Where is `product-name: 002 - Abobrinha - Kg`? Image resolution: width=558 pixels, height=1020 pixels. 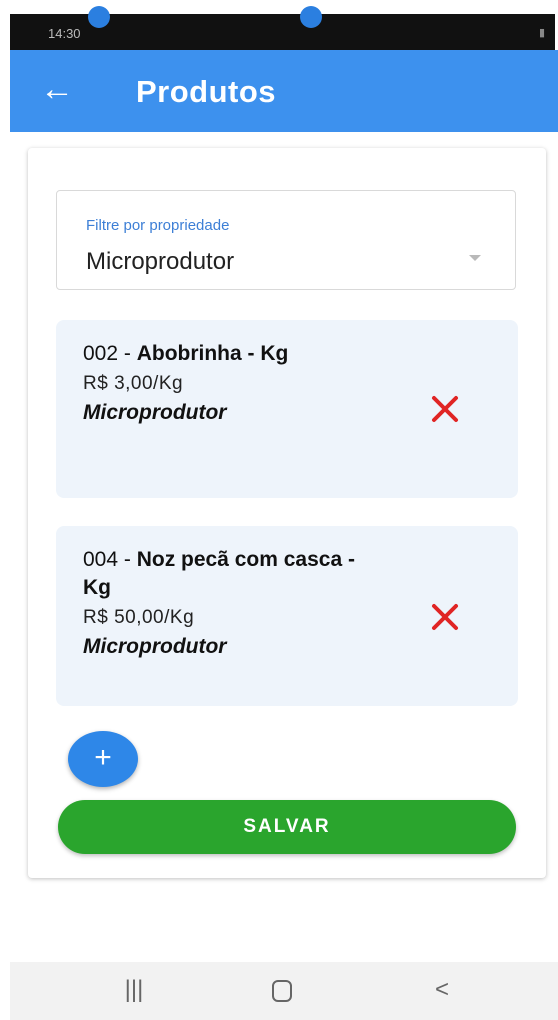
product-name: 002 - Abobrinha - Kg is located at coordinates (223, 354).